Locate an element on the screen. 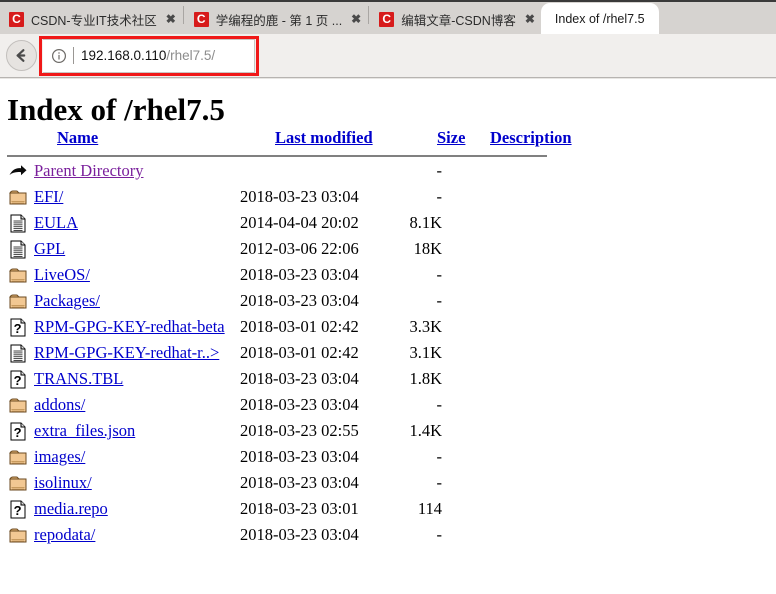  file-link: EFI/ is located at coordinates (48, 196).